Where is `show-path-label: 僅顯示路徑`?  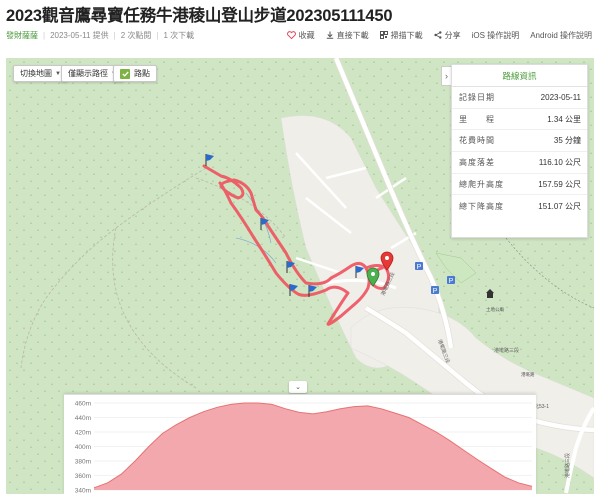
show-path-label: 僅顯示路徑 is located at coordinates (88, 73).